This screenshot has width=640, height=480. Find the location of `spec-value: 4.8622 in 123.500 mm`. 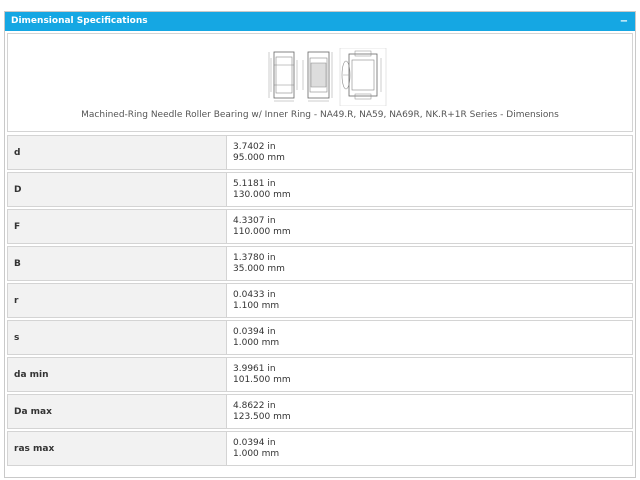

spec-value: 4.8622 in 123.500 mm is located at coordinates (429, 411).